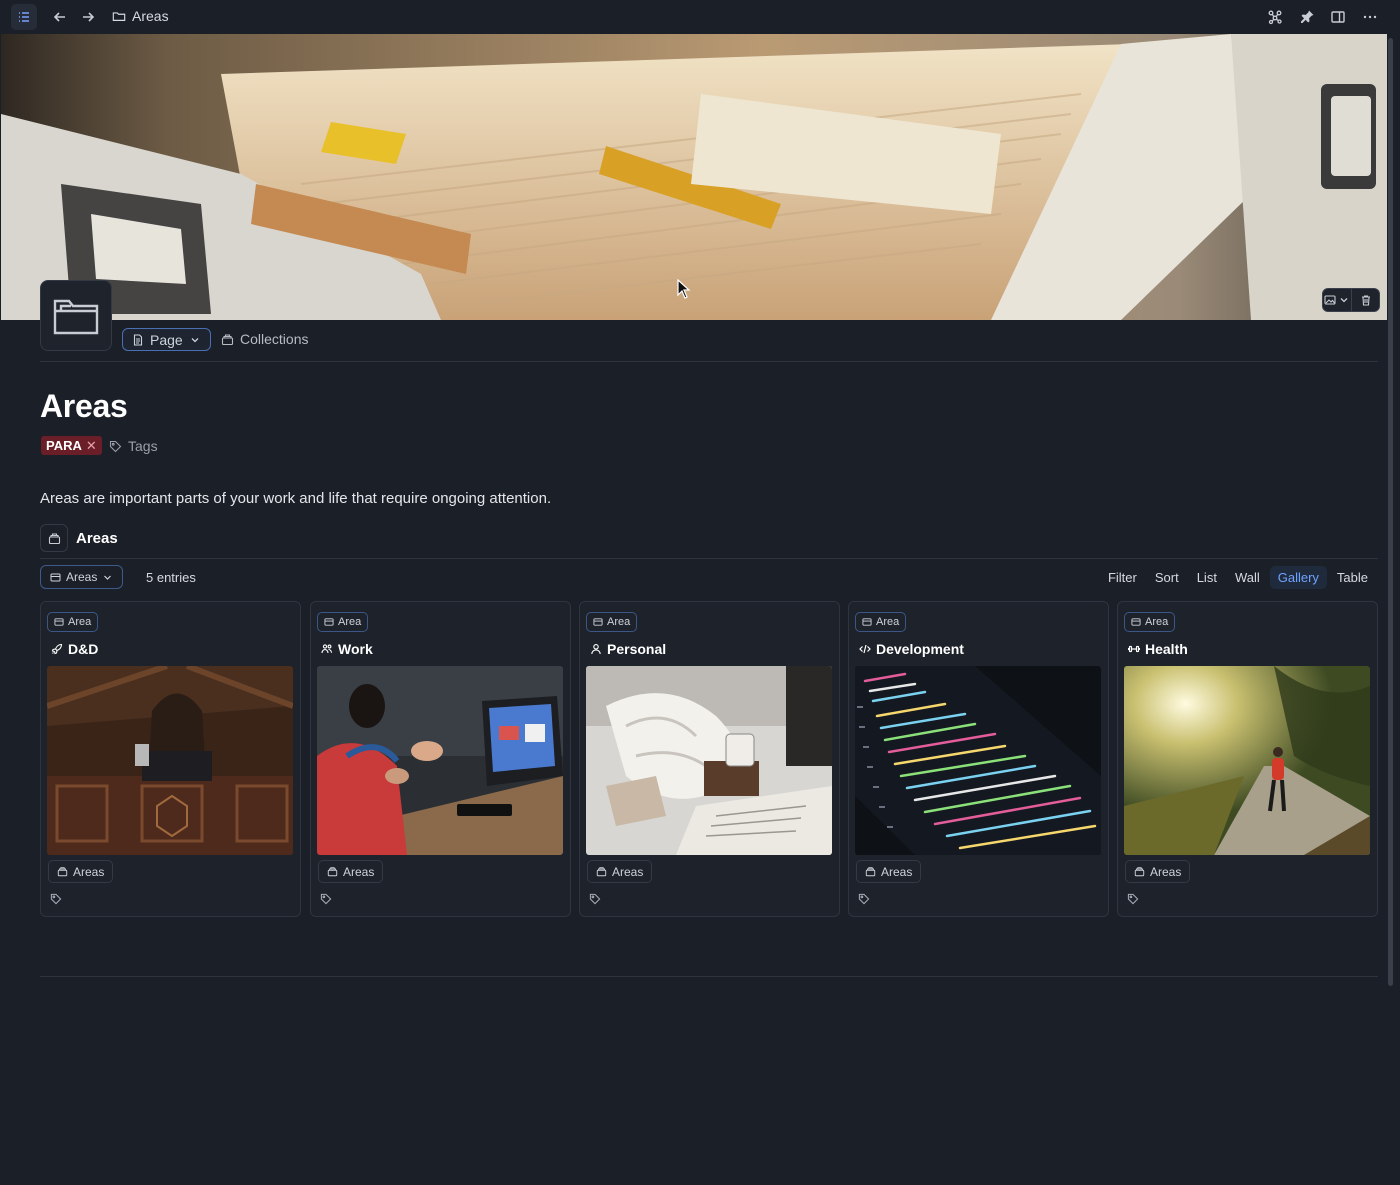  What do you see at coordinates (1337, 300) in the screenshot?
I see `change-cover-button` at bounding box center [1337, 300].